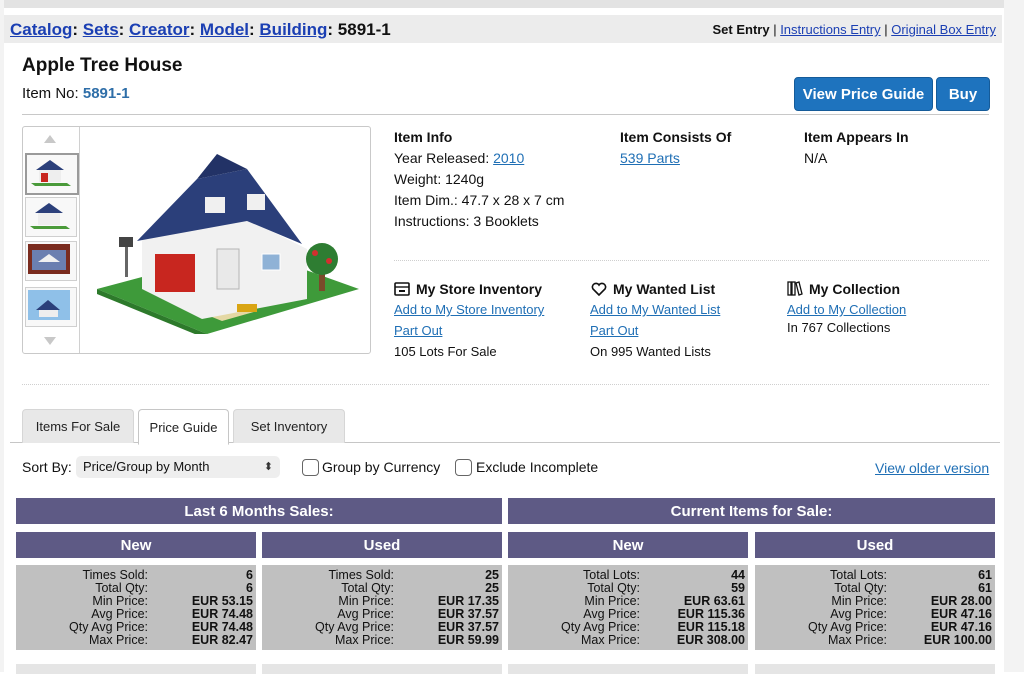  I want to click on right-gutter, so click(1014, 336).